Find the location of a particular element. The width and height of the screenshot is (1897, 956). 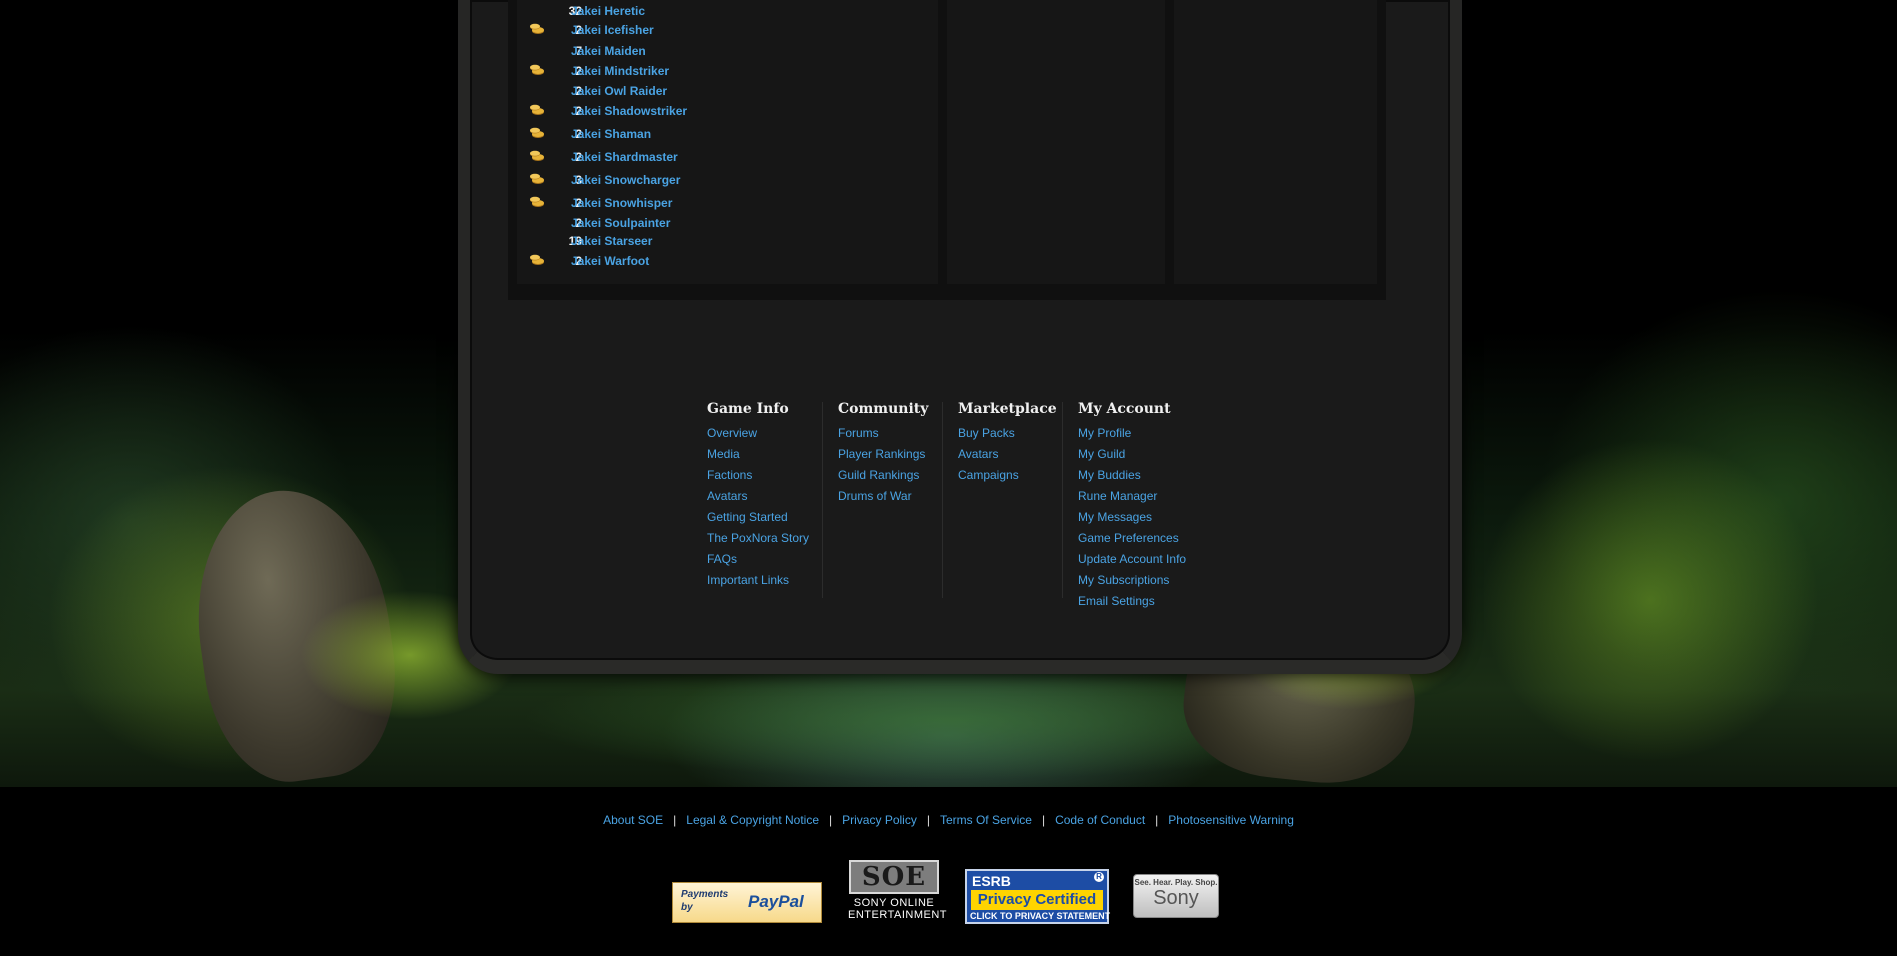

nav-link: Forums is located at coordinates (883, 433).